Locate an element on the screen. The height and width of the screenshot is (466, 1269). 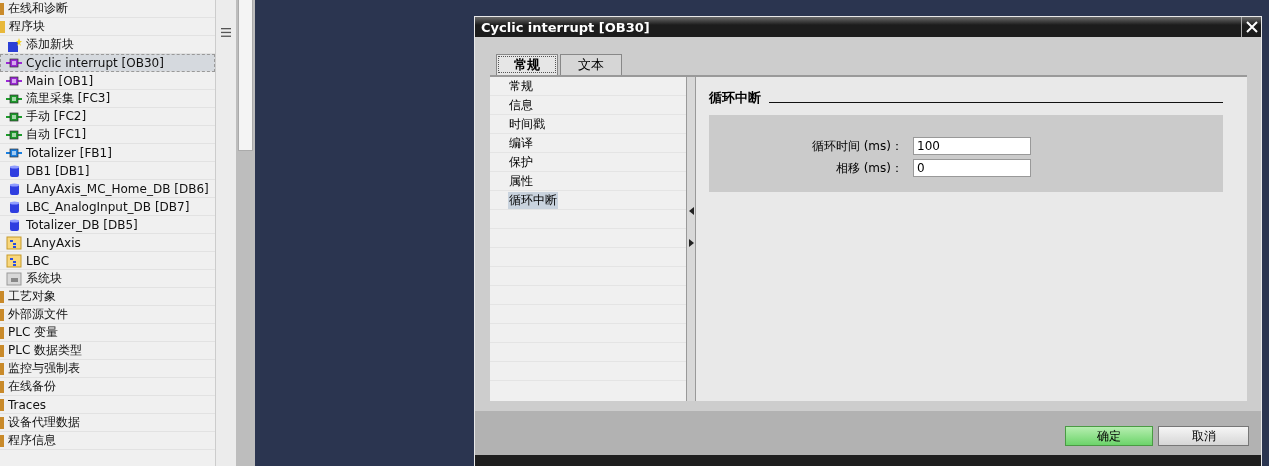
menu-icon is located at coordinates (226, 32).